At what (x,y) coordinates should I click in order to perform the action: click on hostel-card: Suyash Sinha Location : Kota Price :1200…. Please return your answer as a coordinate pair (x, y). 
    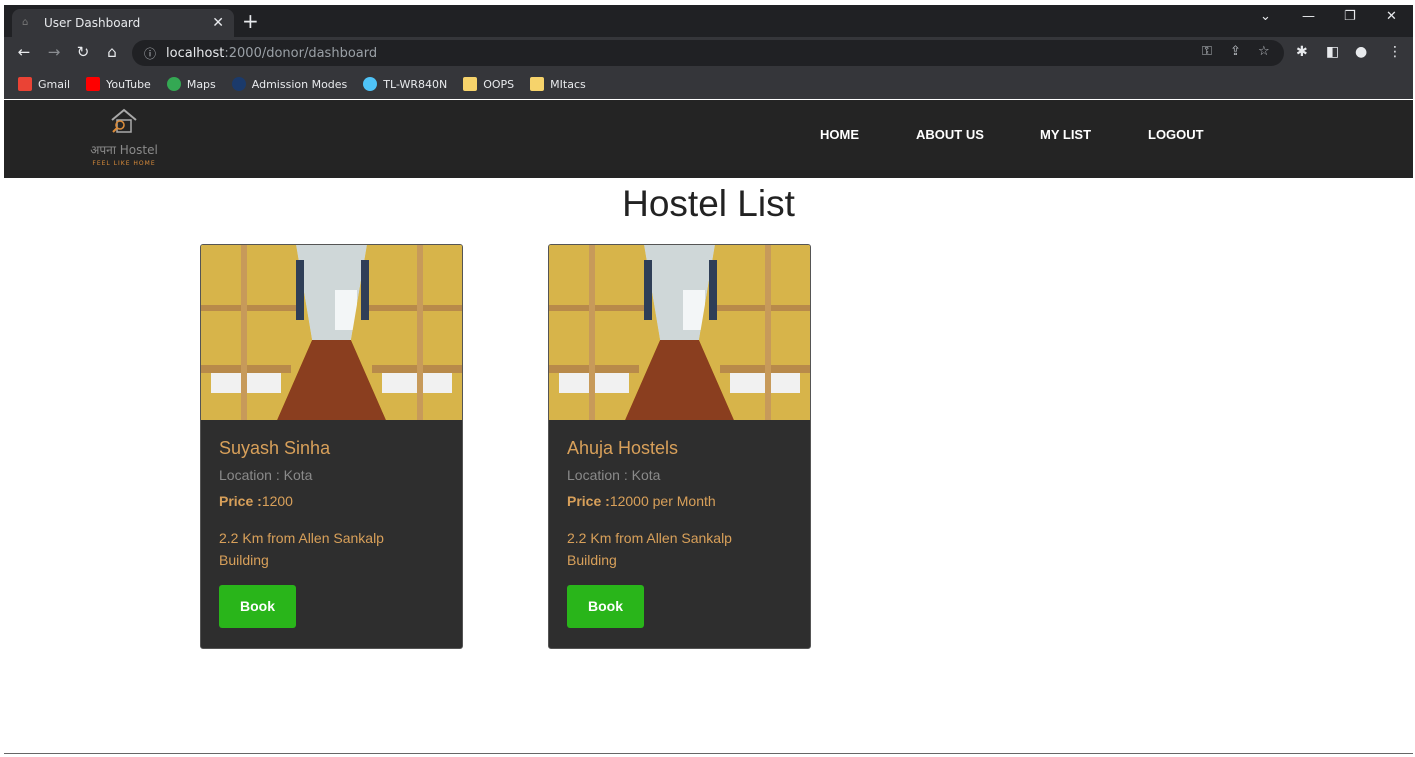
    Looking at the image, I should click on (331, 446).